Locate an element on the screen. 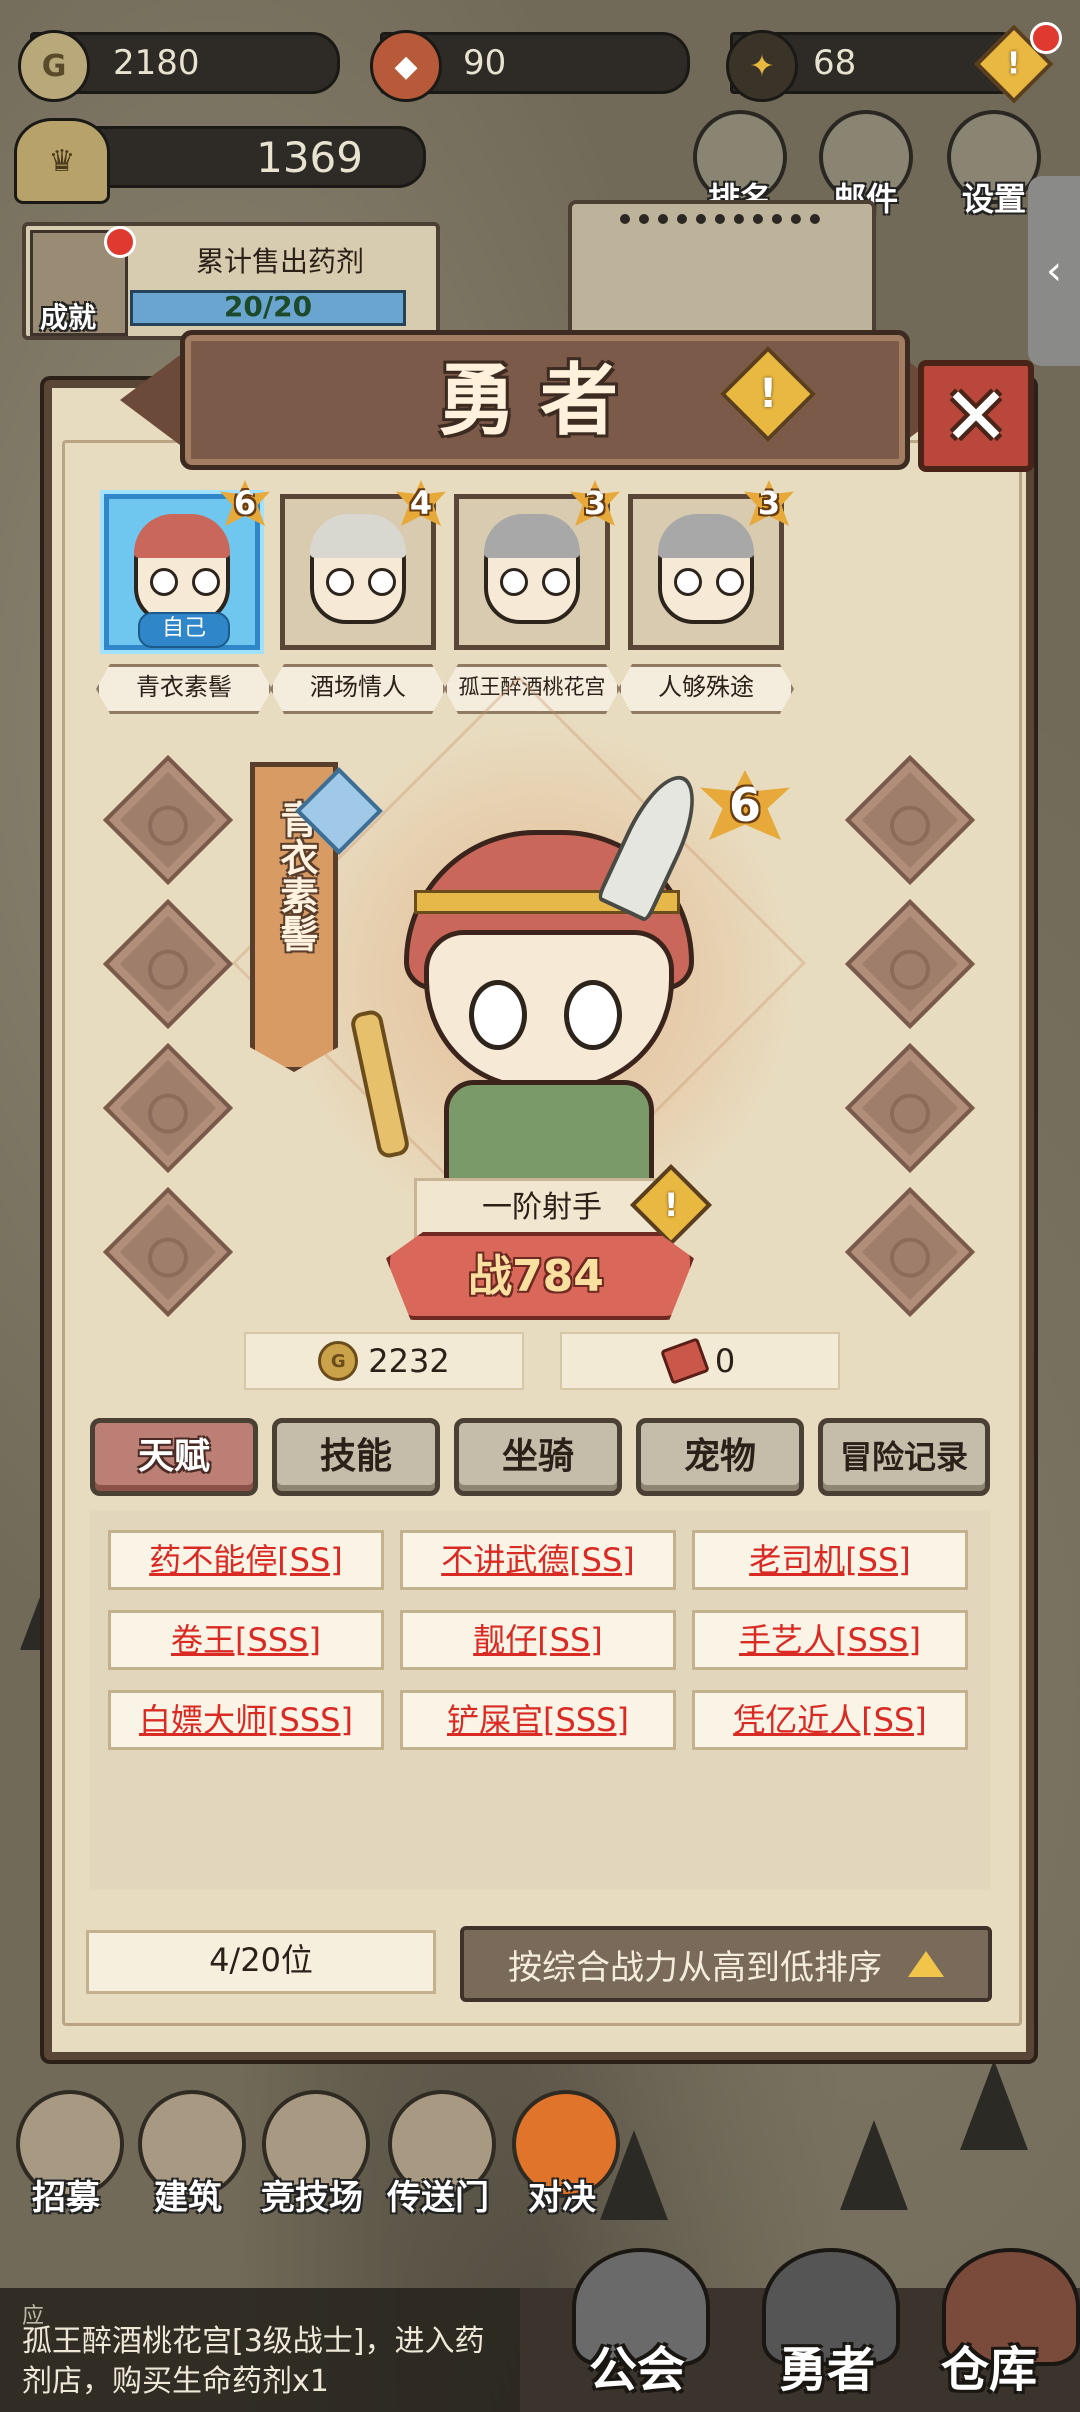  self-tag: 自己 is located at coordinates (184, 630).